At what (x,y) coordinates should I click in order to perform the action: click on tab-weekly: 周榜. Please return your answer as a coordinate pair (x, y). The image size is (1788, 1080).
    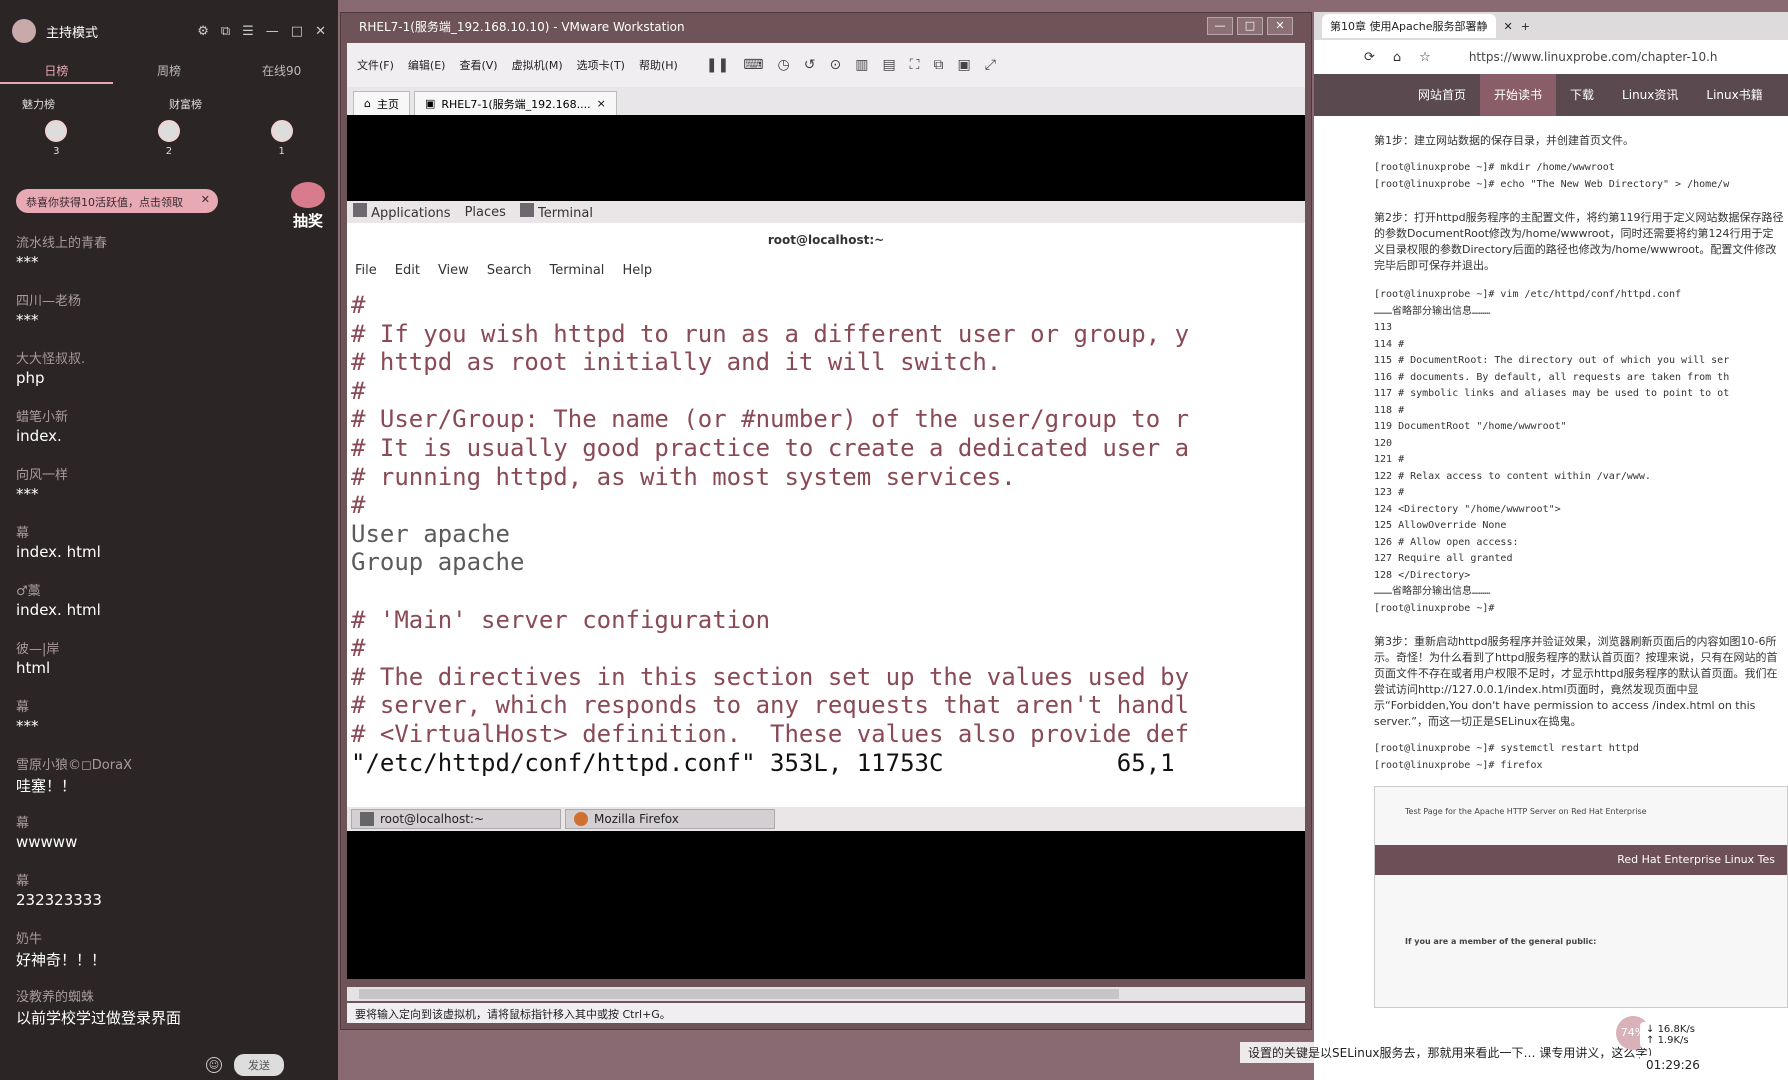
    Looking at the image, I should click on (169, 73).